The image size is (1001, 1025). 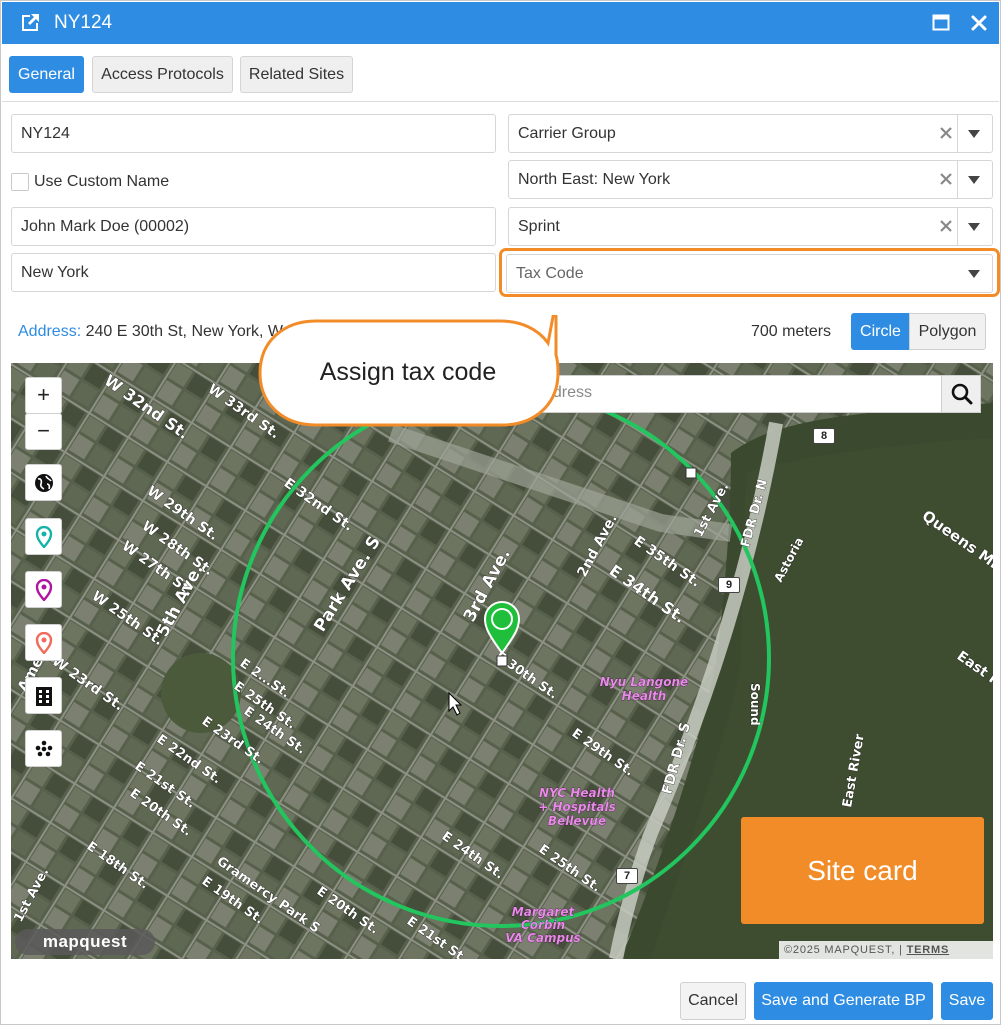 What do you see at coordinates (43, 395) in the screenshot?
I see `zoom-in-button: +` at bounding box center [43, 395].